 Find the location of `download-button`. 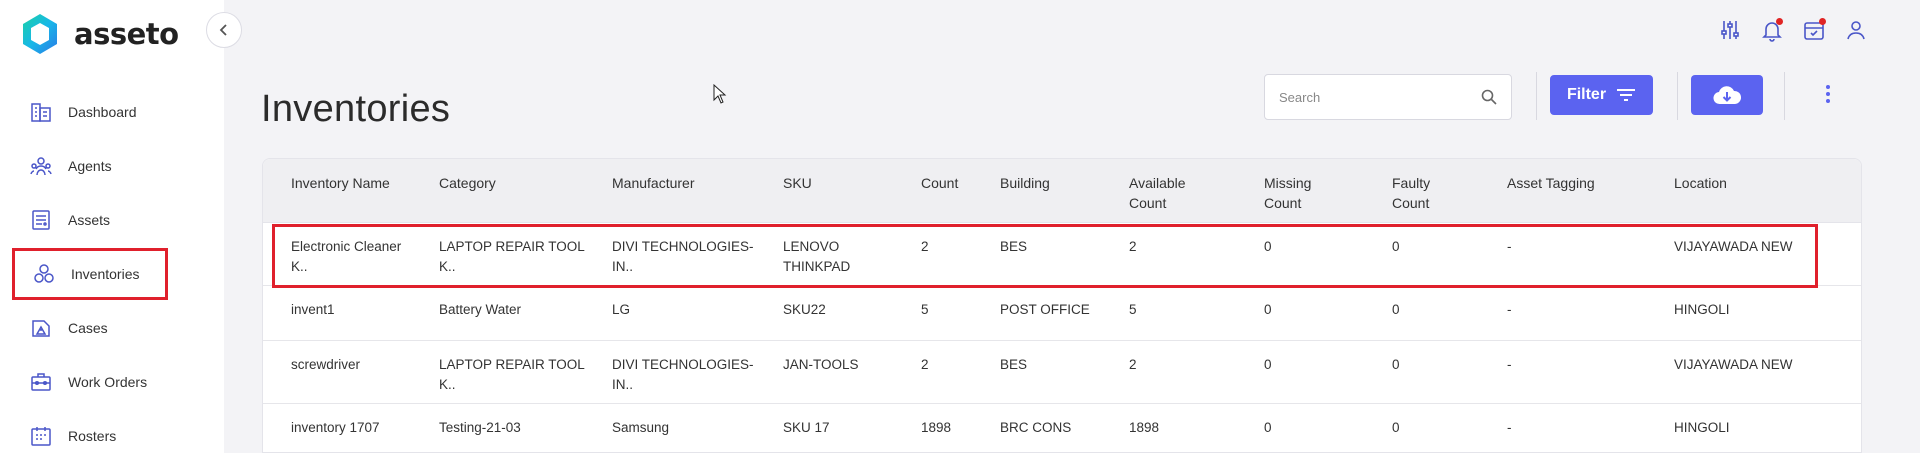

download-button is located at coordinates (1727, 95).